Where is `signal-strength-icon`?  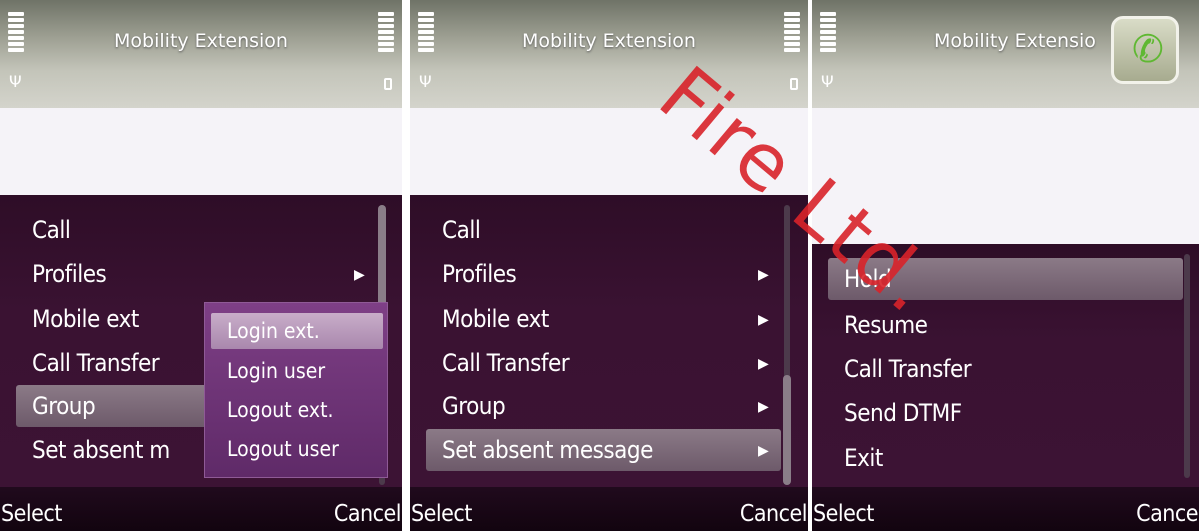 signal-strength-icon is located at coordinates (828, 33).